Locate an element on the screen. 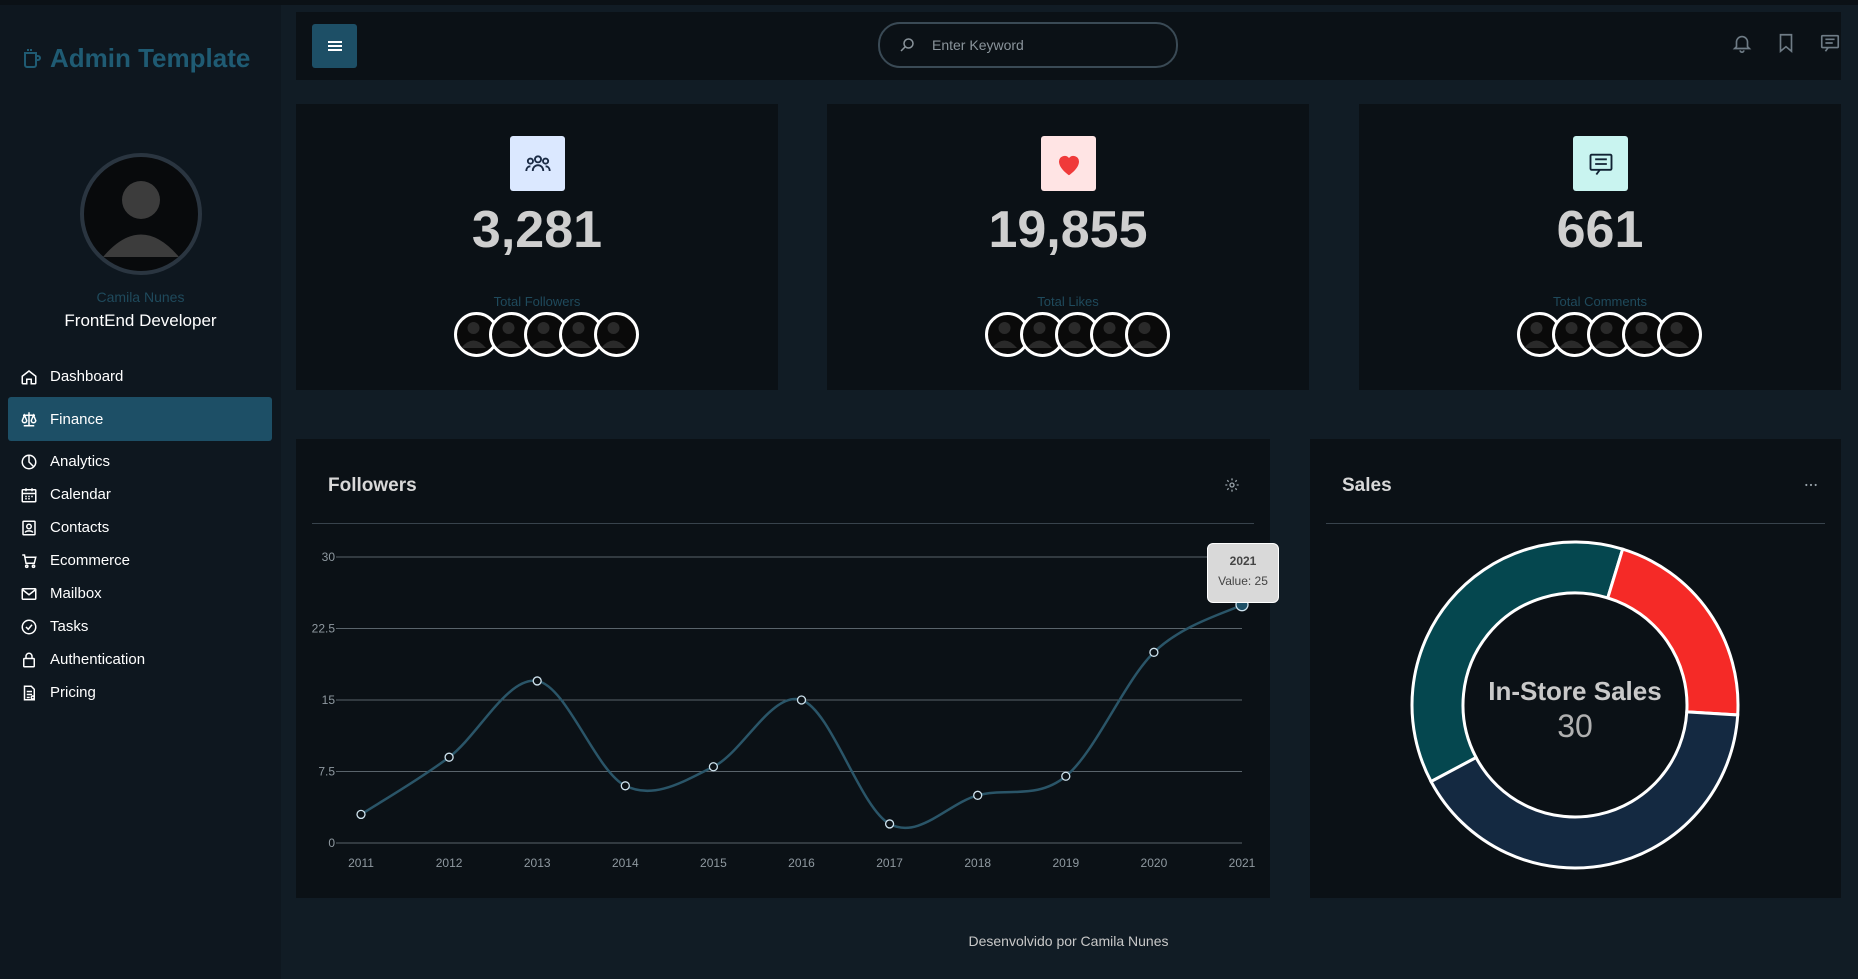 The image size is (1858, 979). y-tick-label: 7.5 is located at coordinates (326, 772).